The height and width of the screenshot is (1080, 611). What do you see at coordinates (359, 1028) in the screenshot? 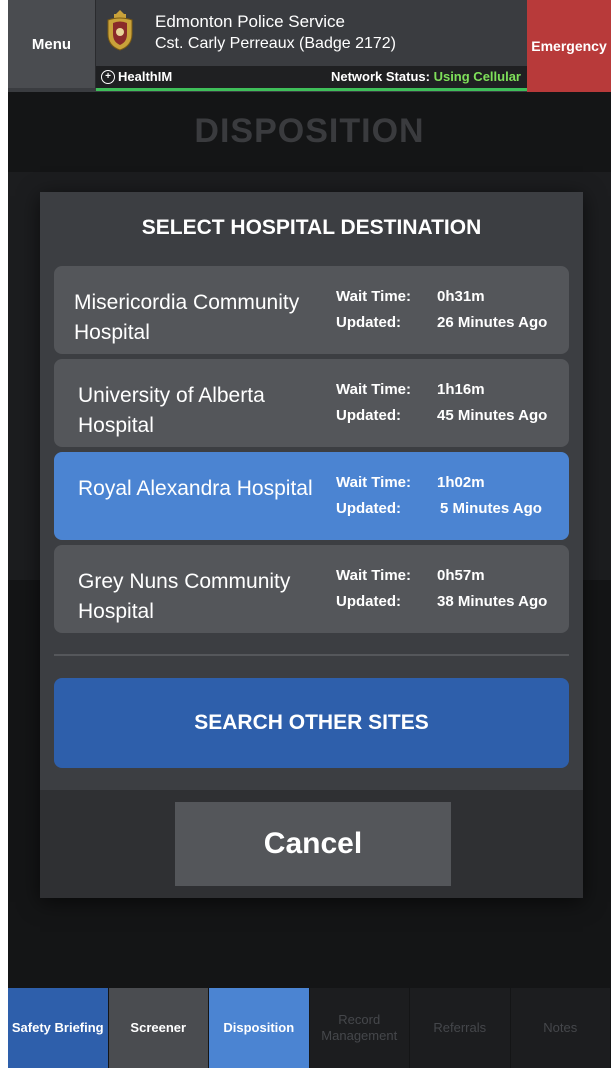
I see `tab-record-management: Record Management` at bounding box center [359, 1028].